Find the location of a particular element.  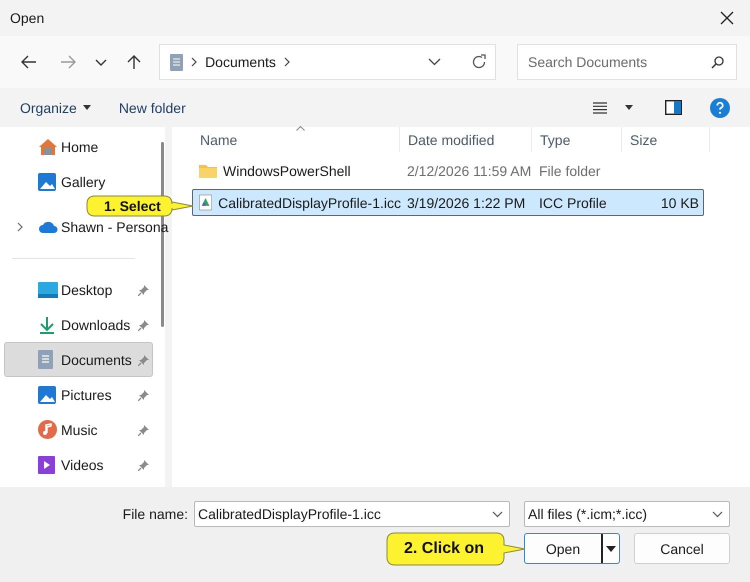

size-cell-text: 10 KB is located at coordinates (680, 202).